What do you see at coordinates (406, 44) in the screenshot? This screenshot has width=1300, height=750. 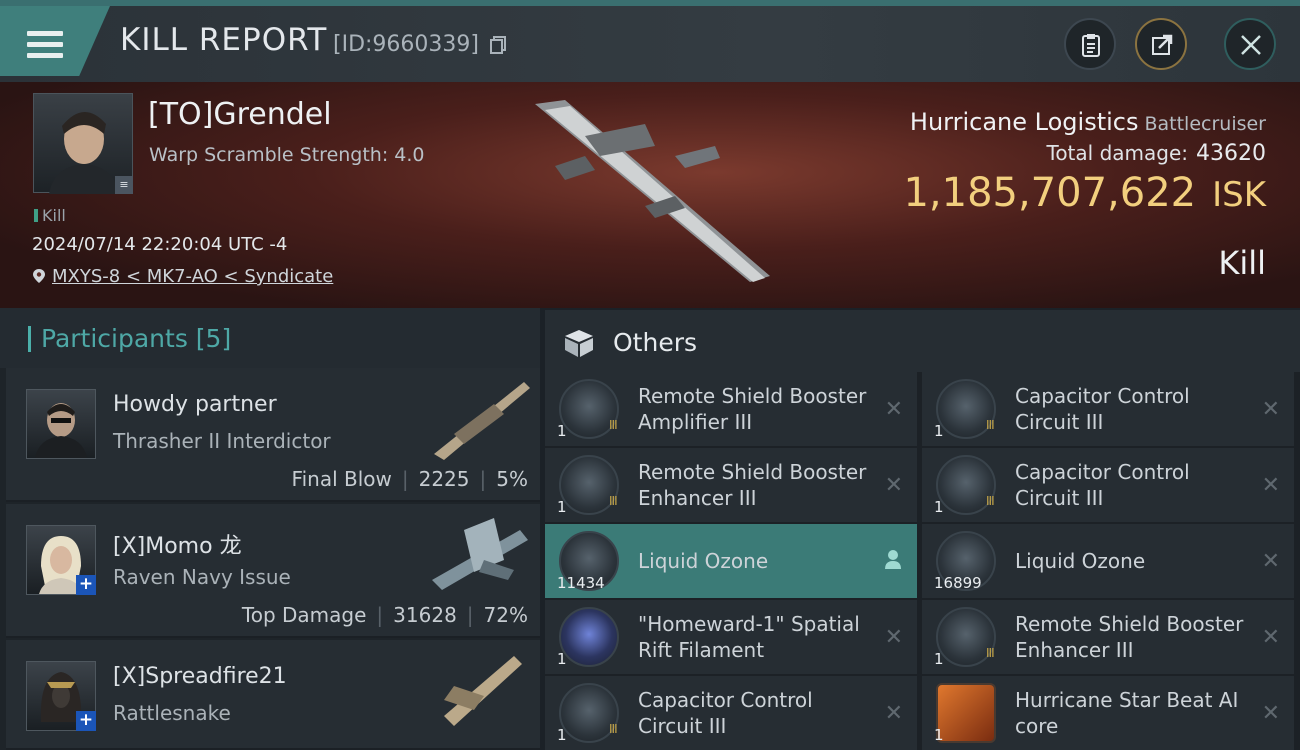 I see `report-id: [ID:9660339]` at bounding box center [406, 44].